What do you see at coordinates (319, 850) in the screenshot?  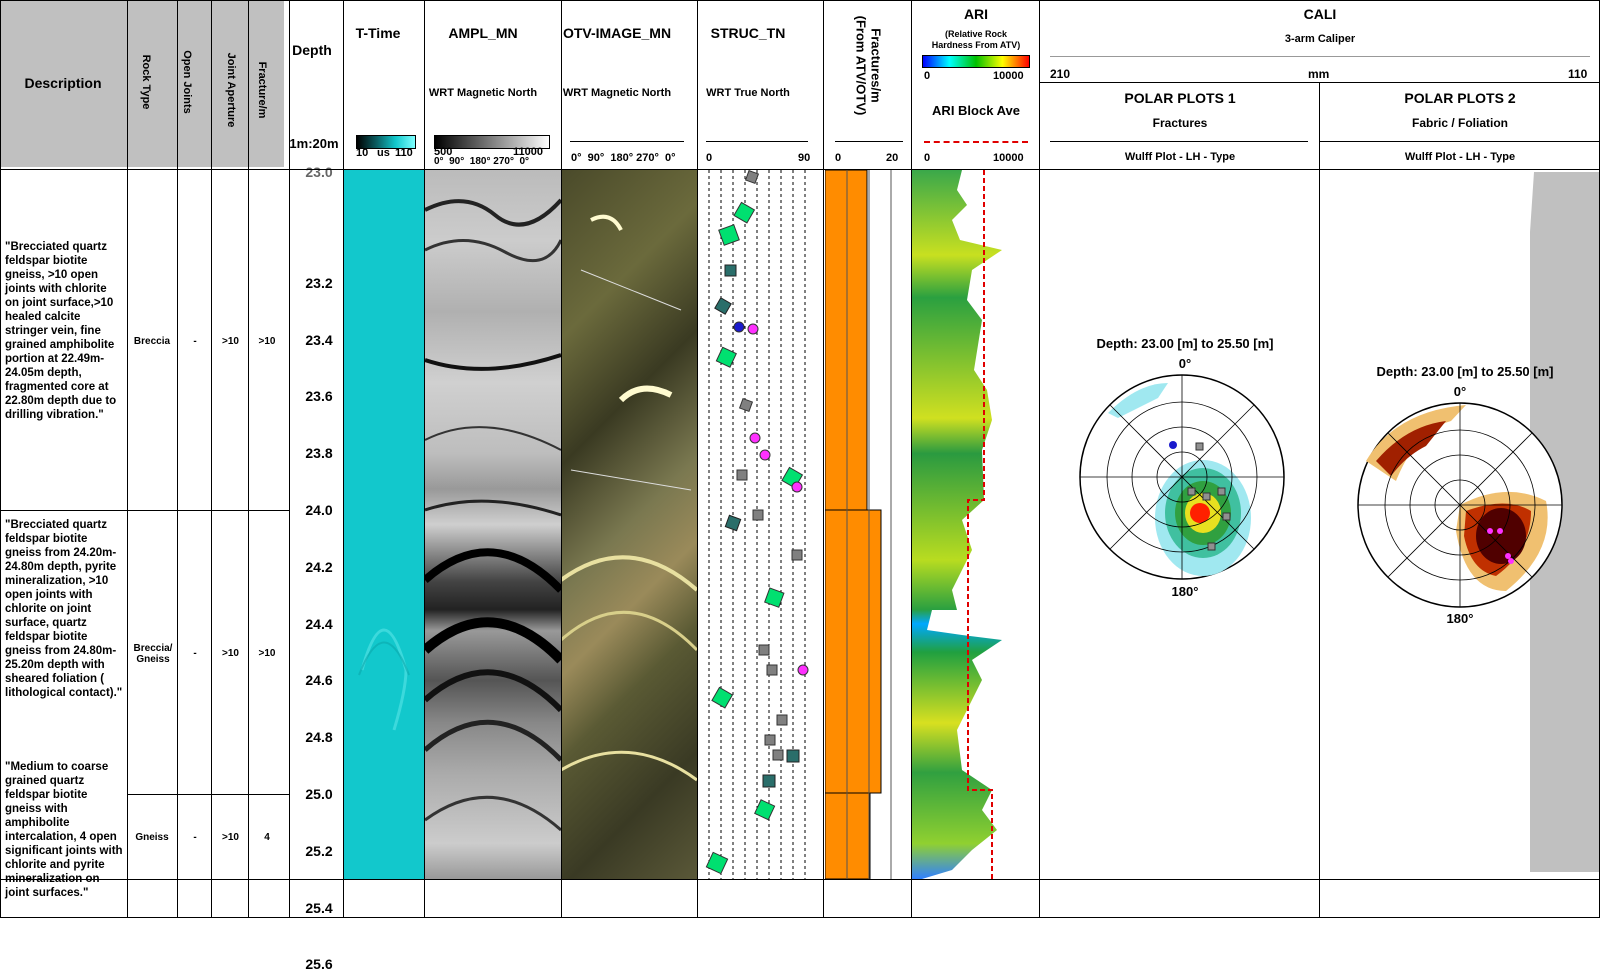 I see `depth-tick-label: 25.2` at bounding box center [319, 850].